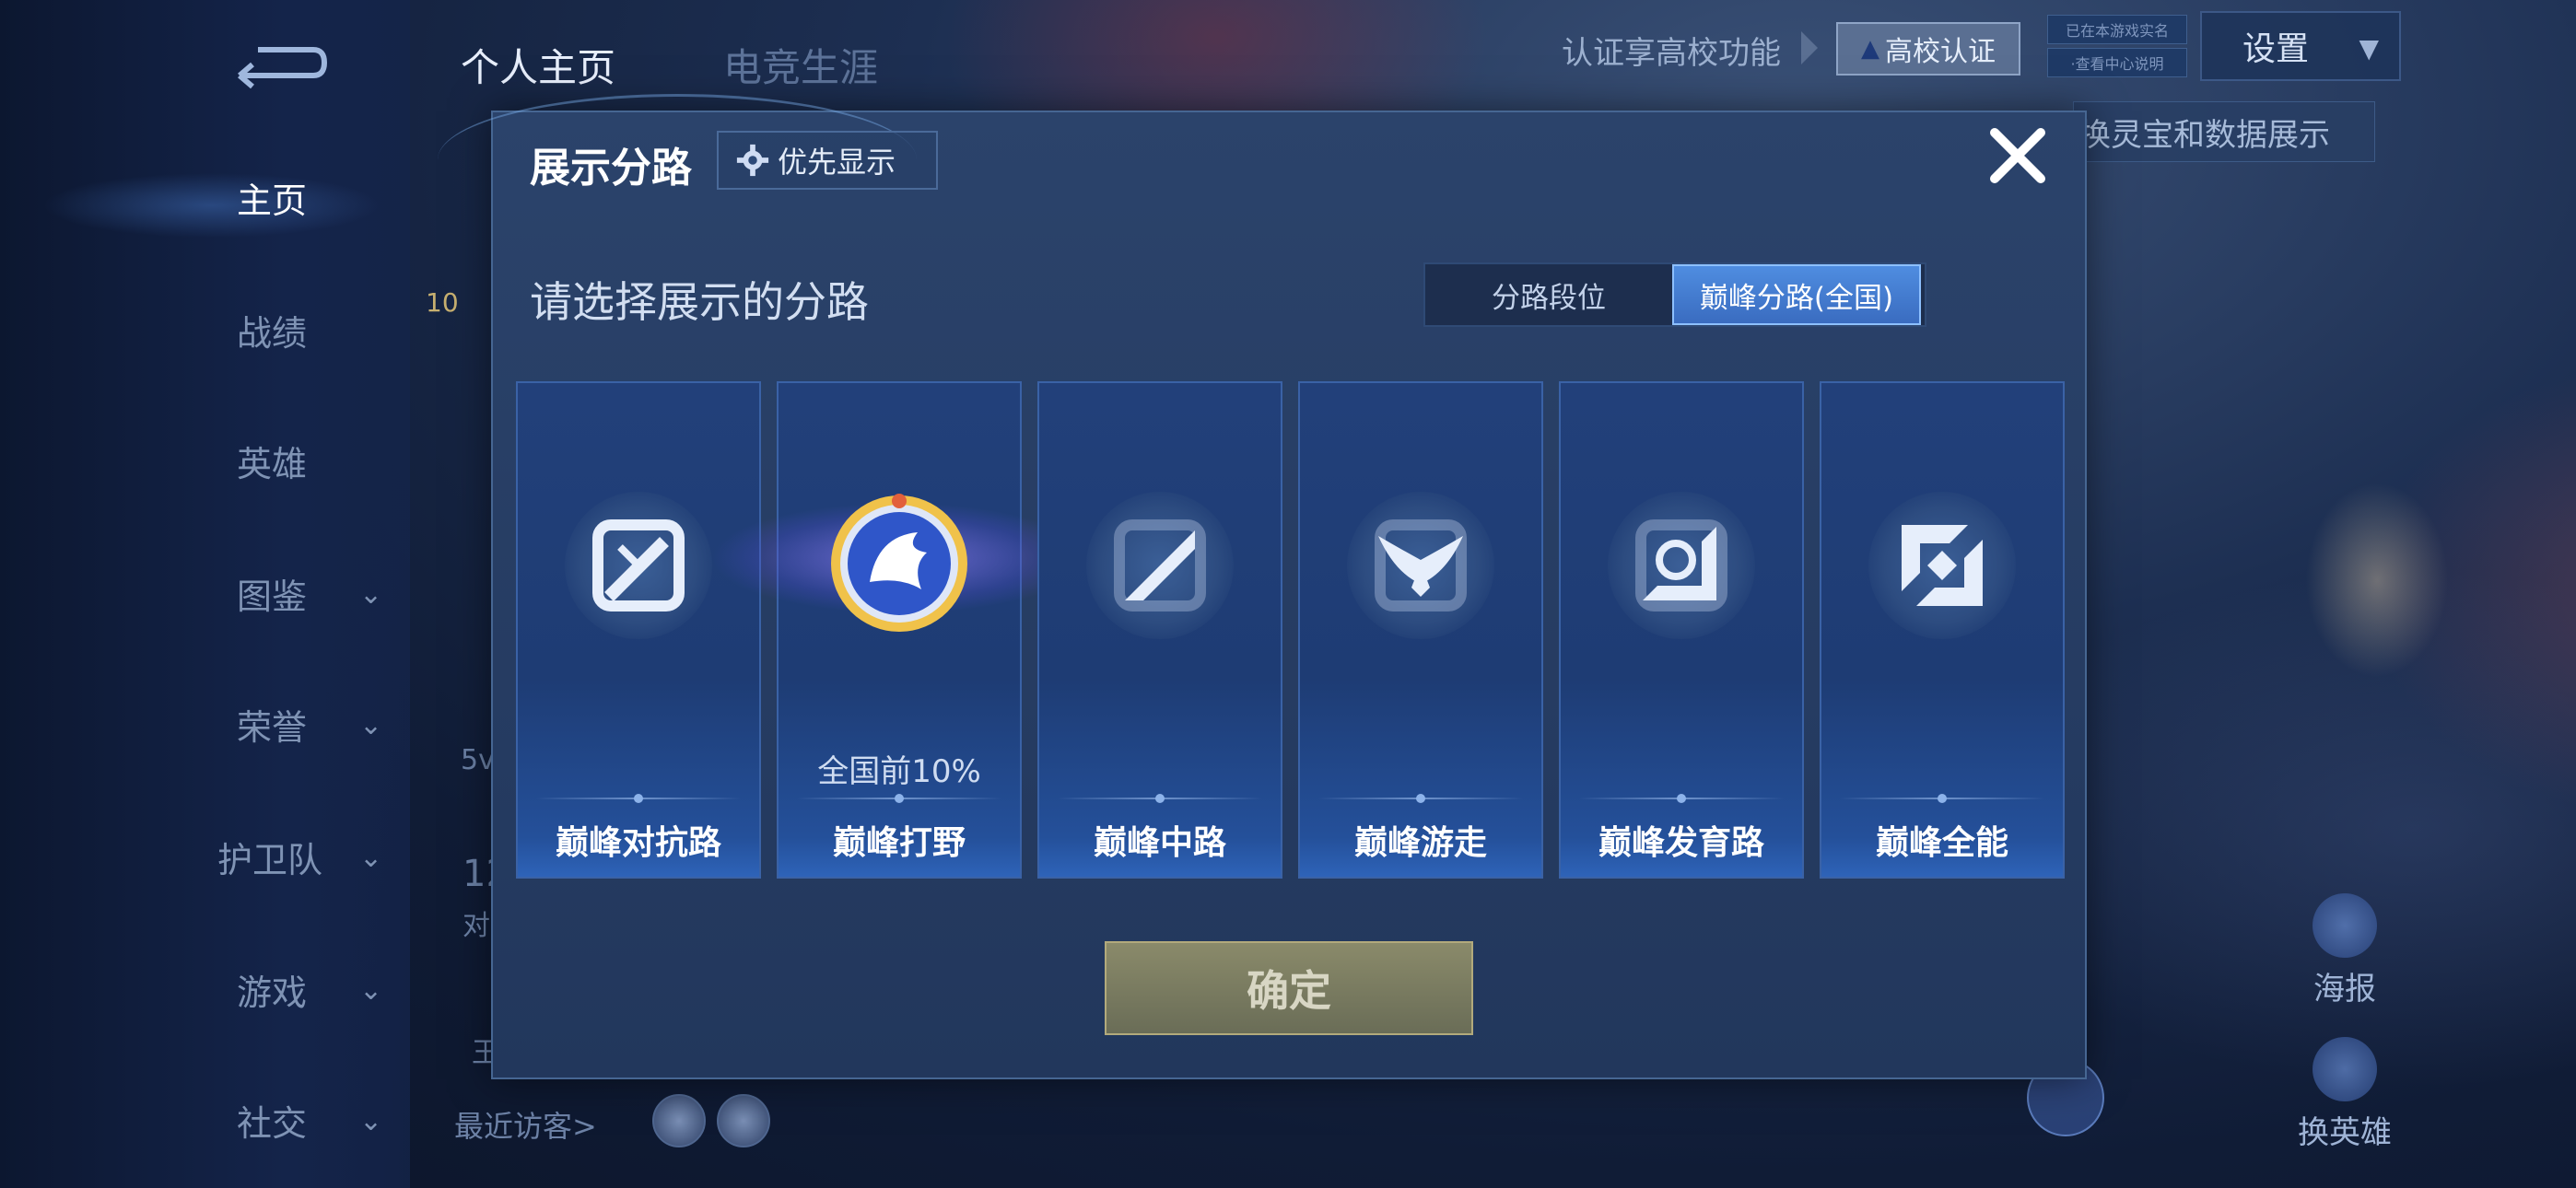 This screenshot has height=1188, width=2576. I want to click on lane-card-farm: 巅峰发育路, so click(1681, 630).